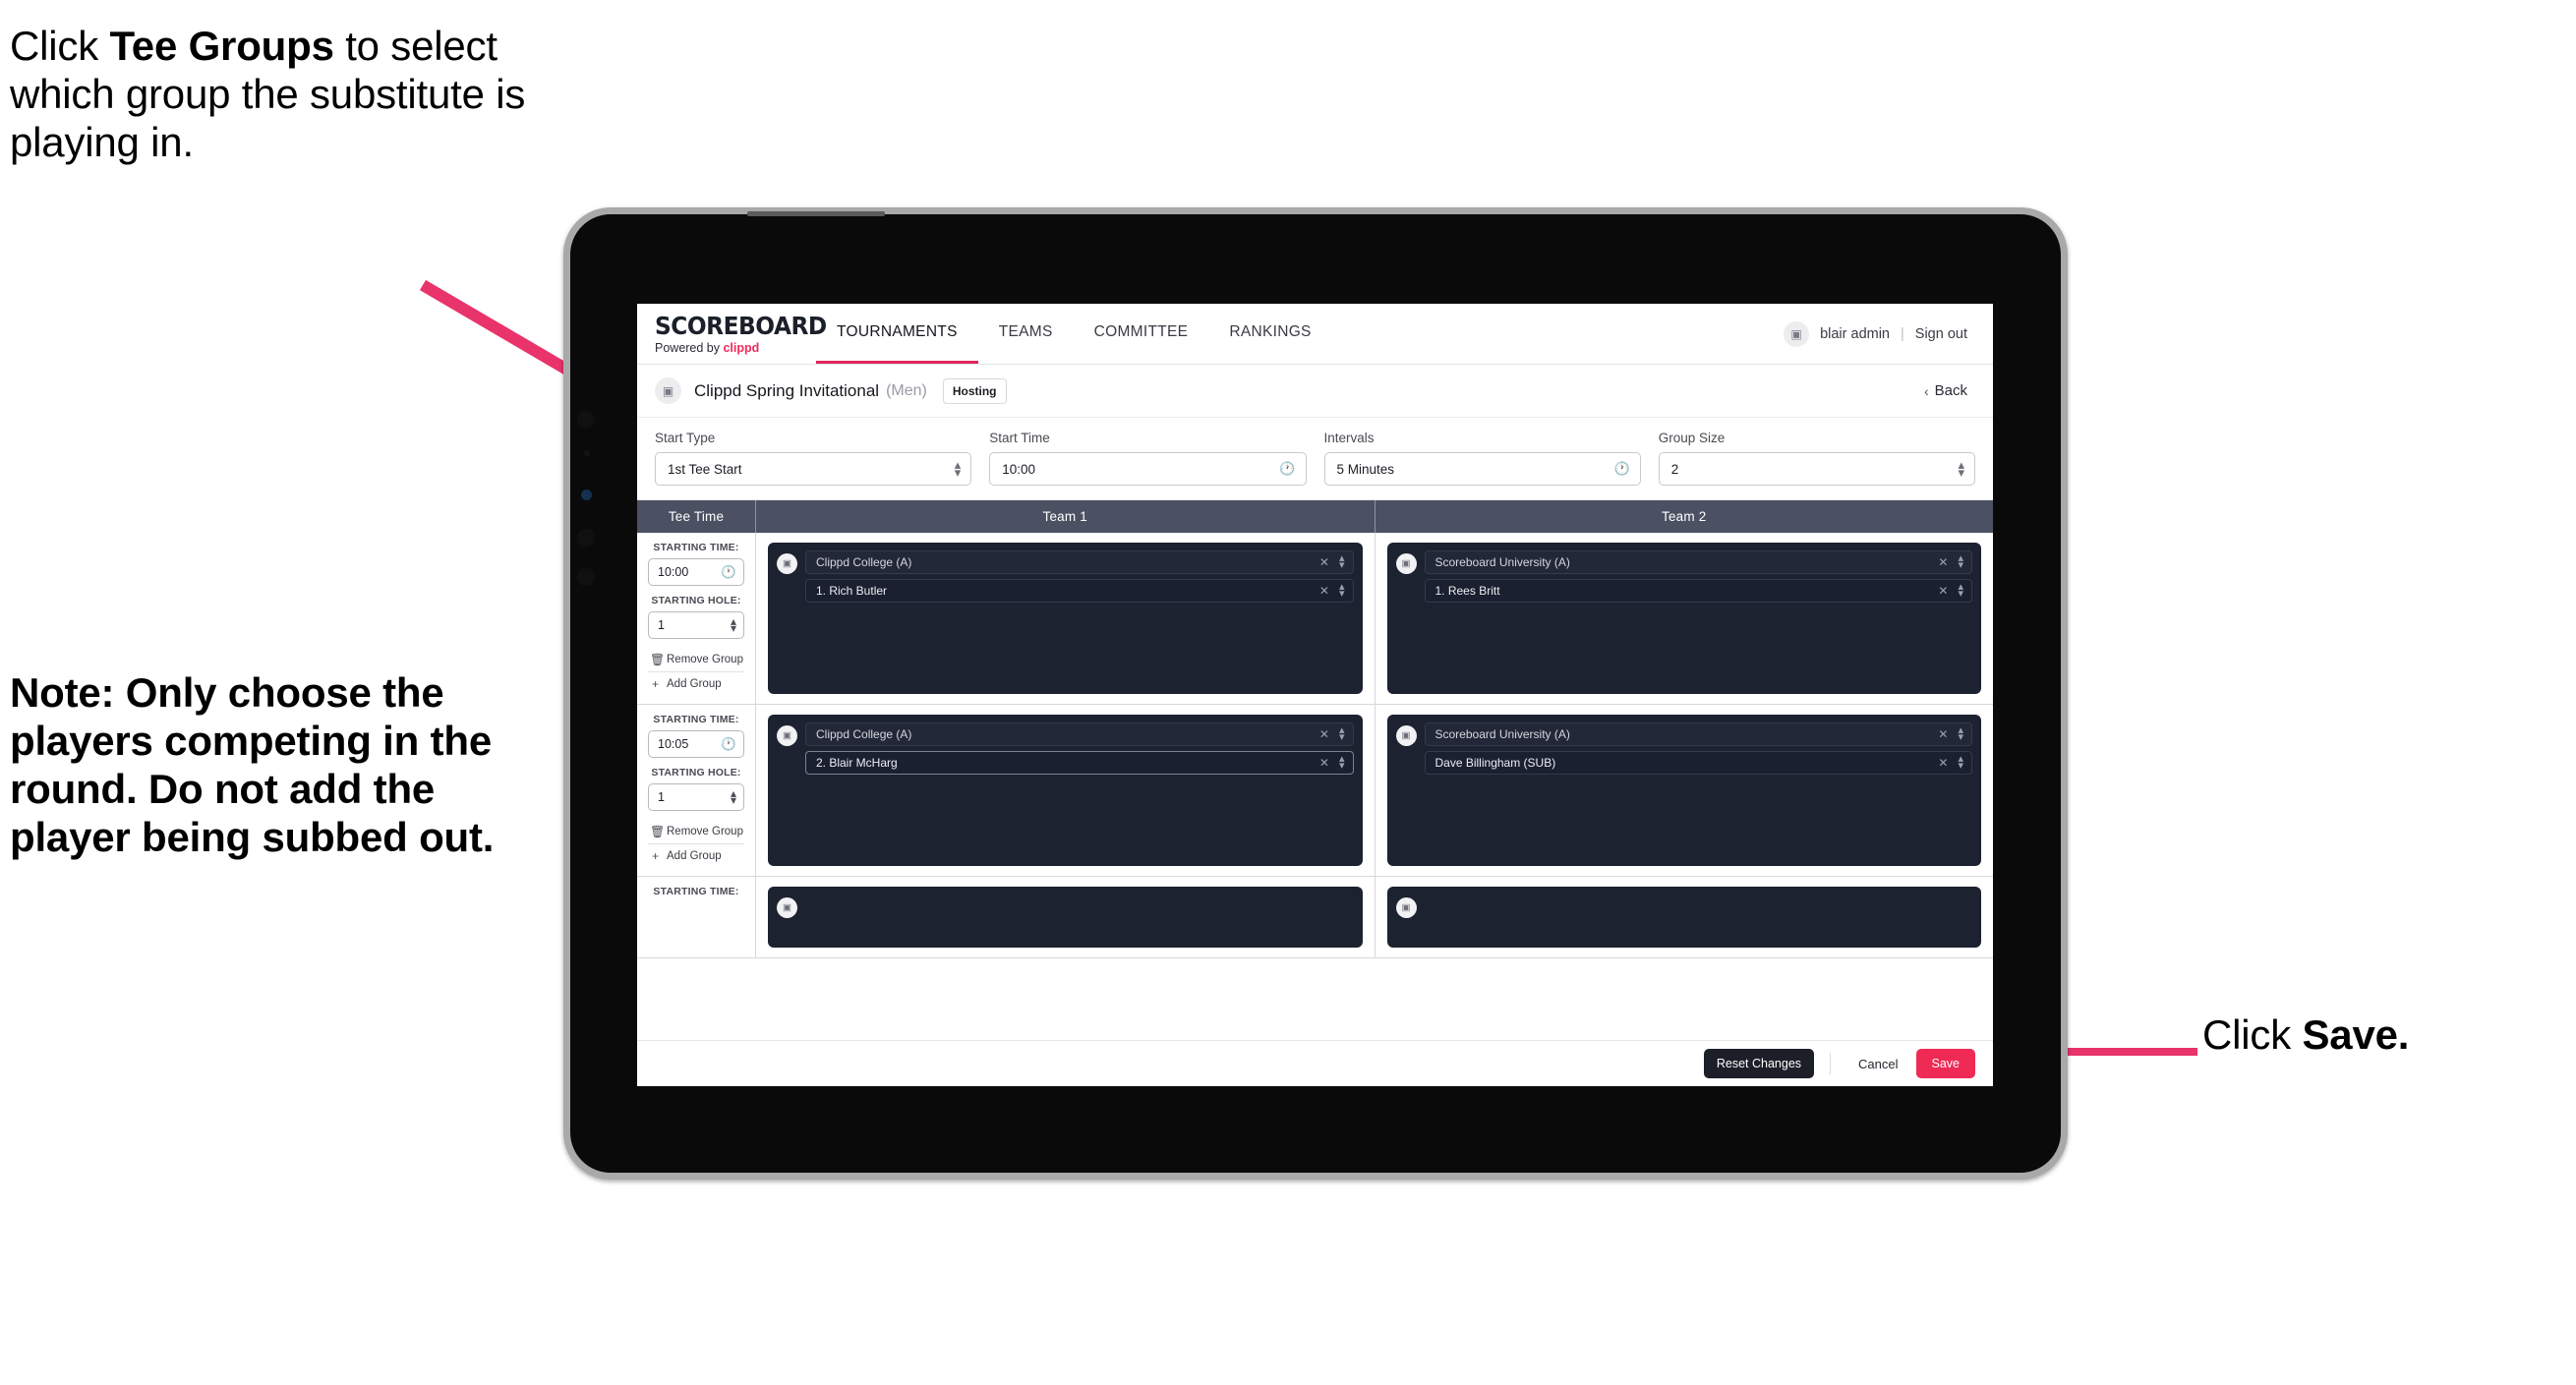 The width and height of the screenshot is (2576, 1385). I want to click on team-name: Clippd College (A), so click(864, 562).